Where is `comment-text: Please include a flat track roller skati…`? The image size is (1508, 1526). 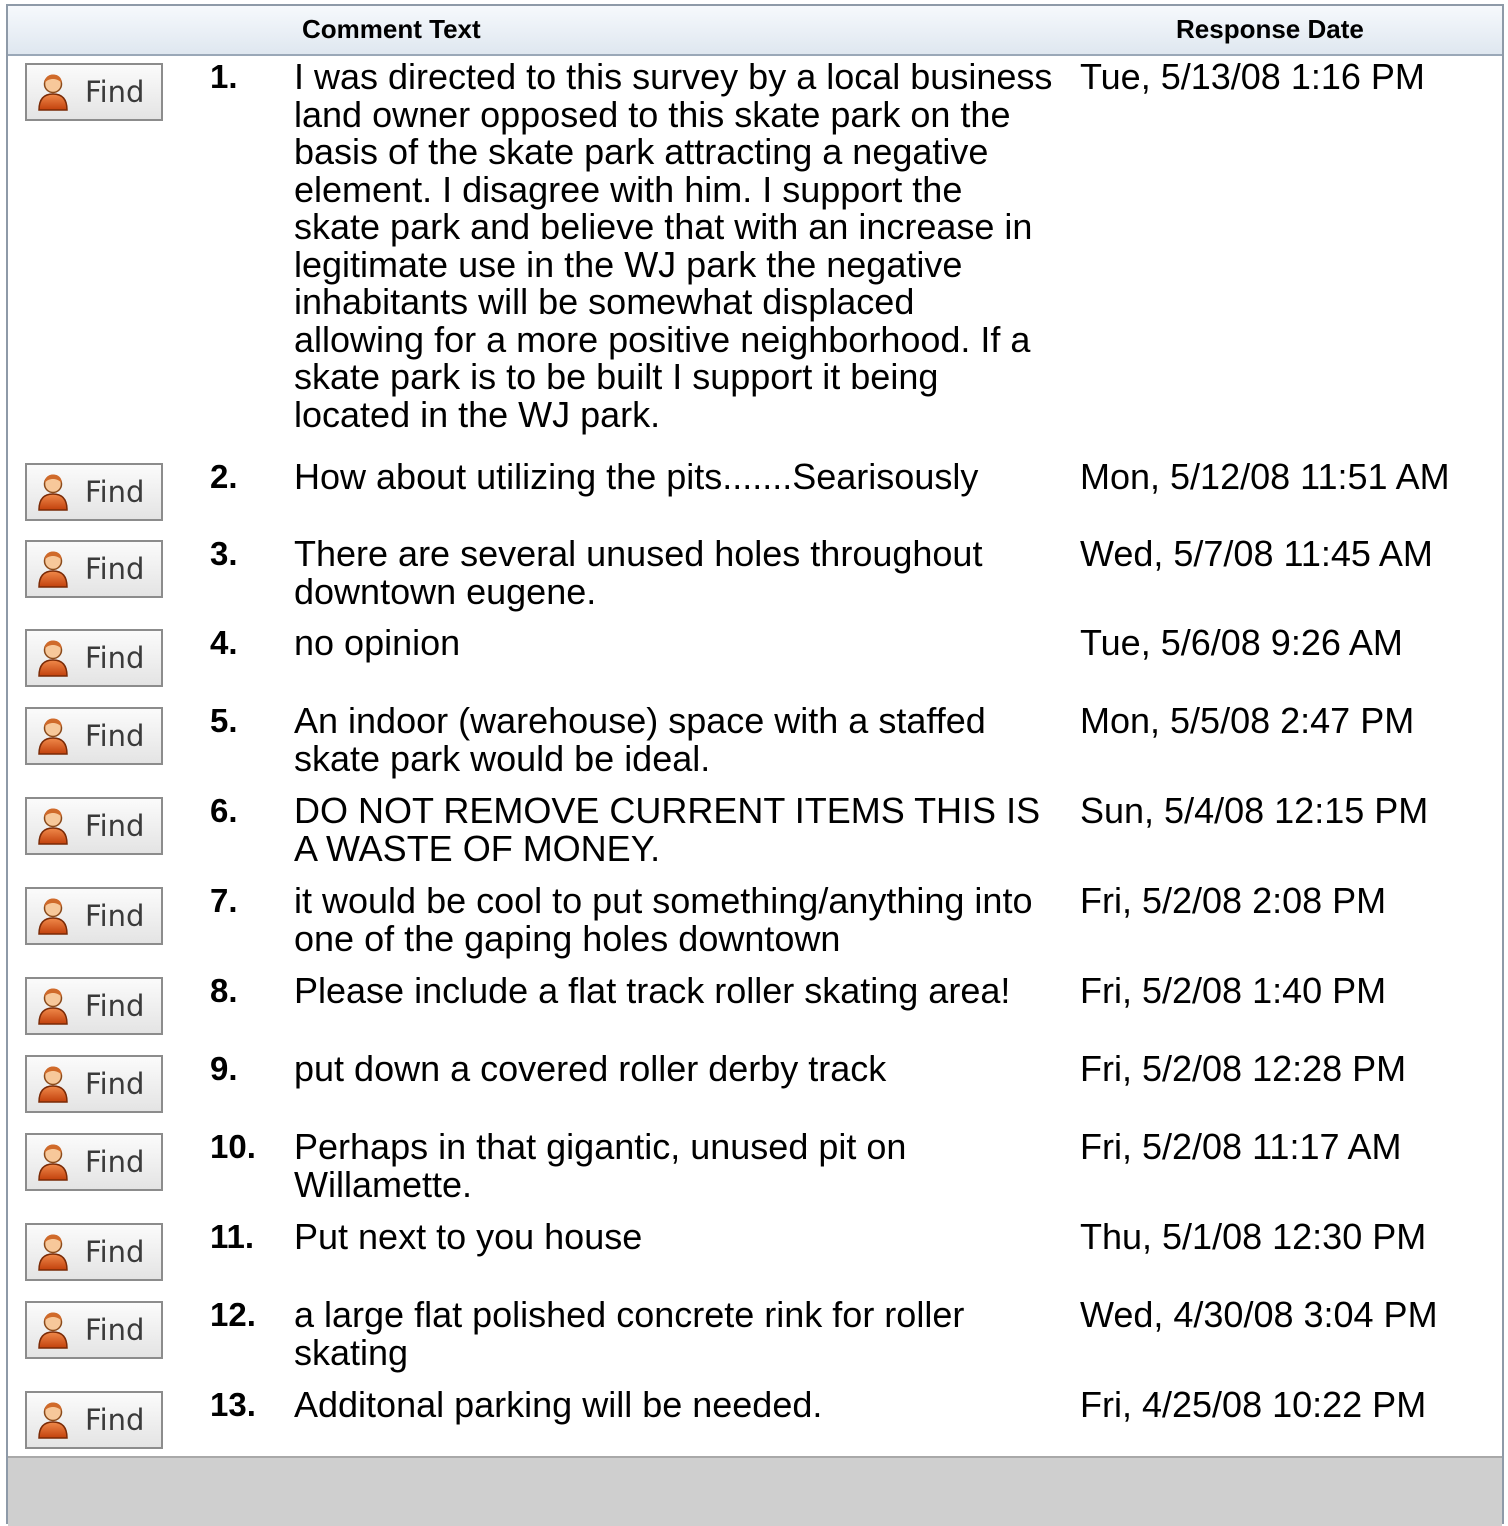
comment-text: Please include a flat track roller skati… is located at coordinates (652, 990).